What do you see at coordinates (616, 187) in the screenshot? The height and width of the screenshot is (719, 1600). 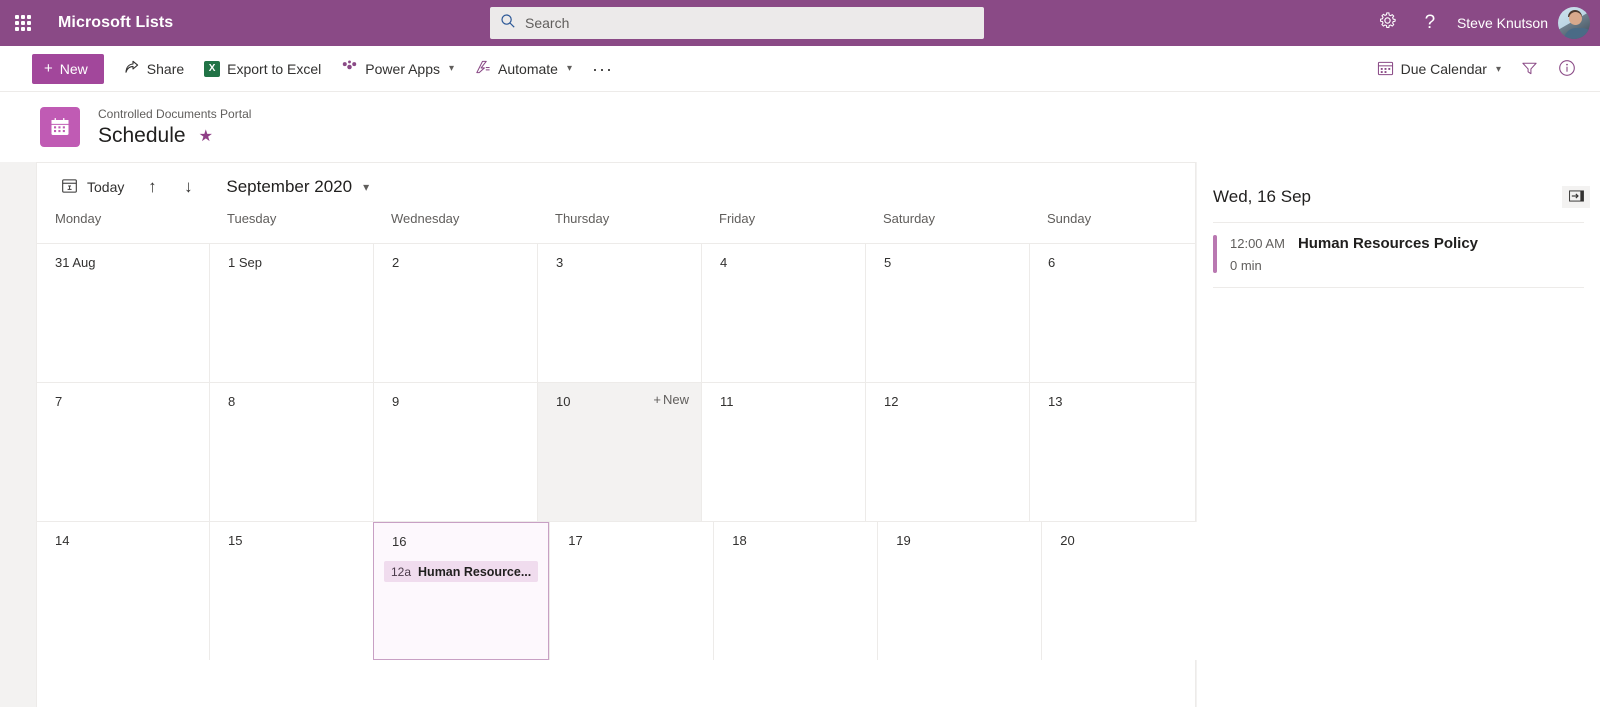 I see `calendar-toolbar: Today ↑ ↓ September 2020 ▾` at bounding box center [616, 187].